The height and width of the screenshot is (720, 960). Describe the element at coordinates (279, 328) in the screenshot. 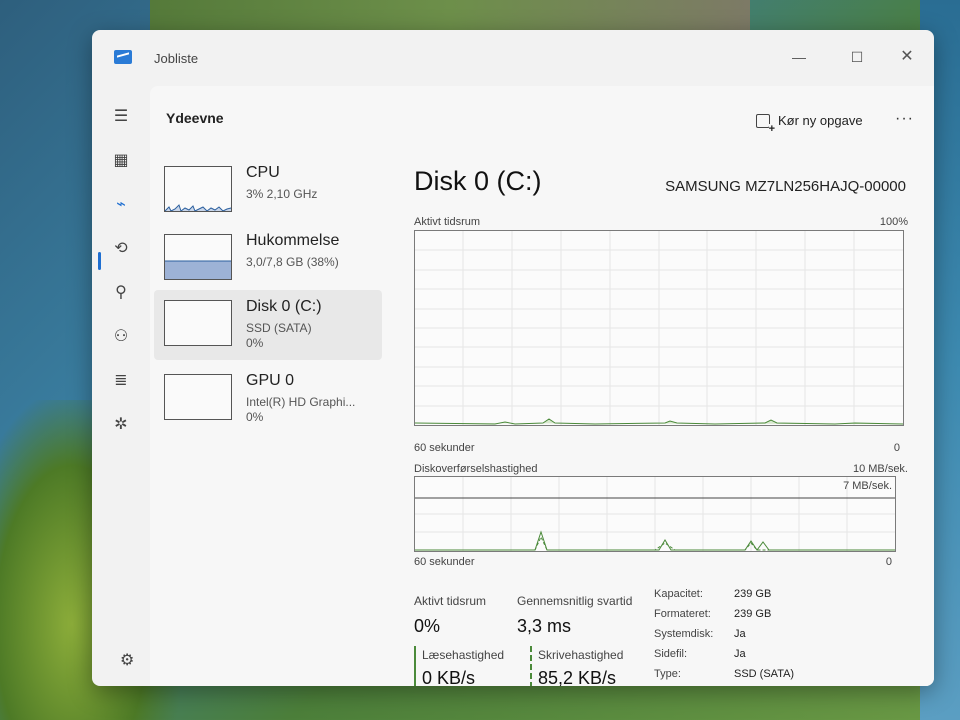

I see `device-detail: SSD (SATA)` at that location.